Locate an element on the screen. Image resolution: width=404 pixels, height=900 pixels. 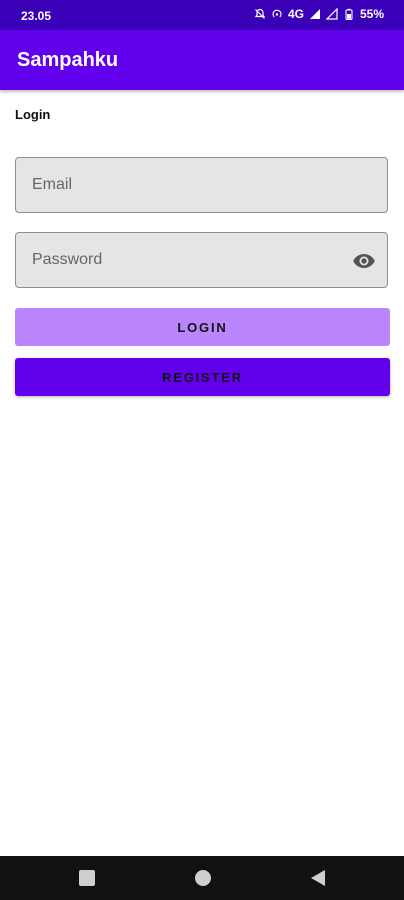
email-field is located at coordinates (201, 185).